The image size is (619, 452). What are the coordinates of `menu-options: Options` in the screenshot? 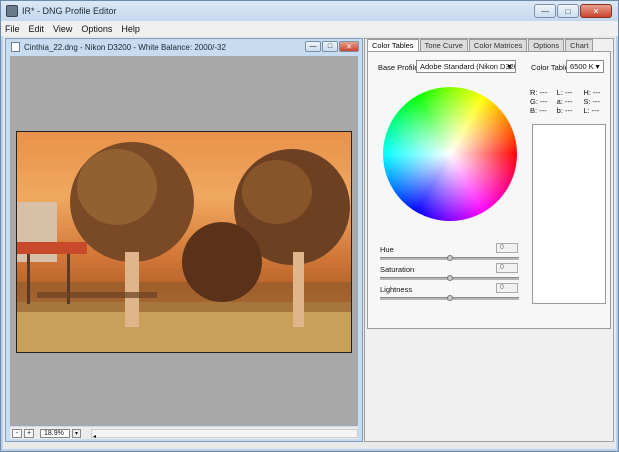 It's located at (96, 29).